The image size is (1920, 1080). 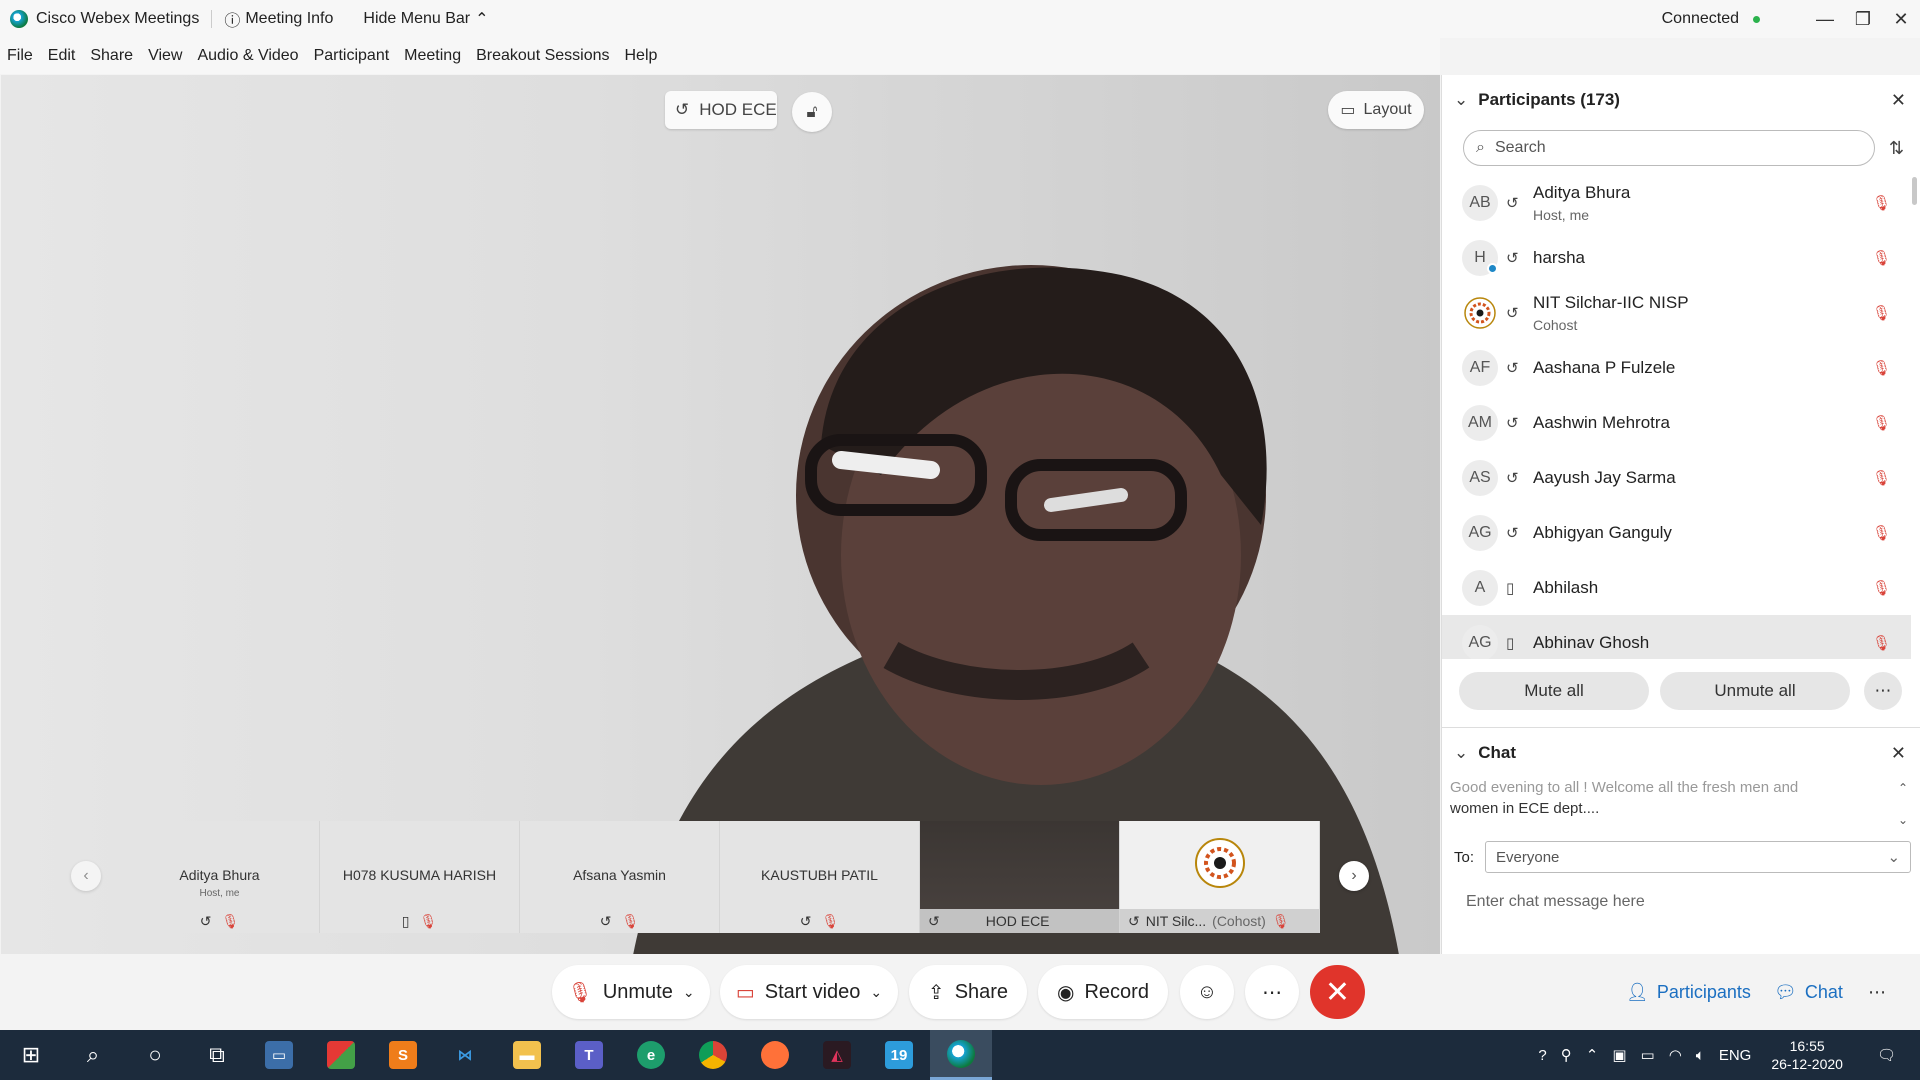 I want to click on taskbar-app: T, so click(x=589, y=1055).